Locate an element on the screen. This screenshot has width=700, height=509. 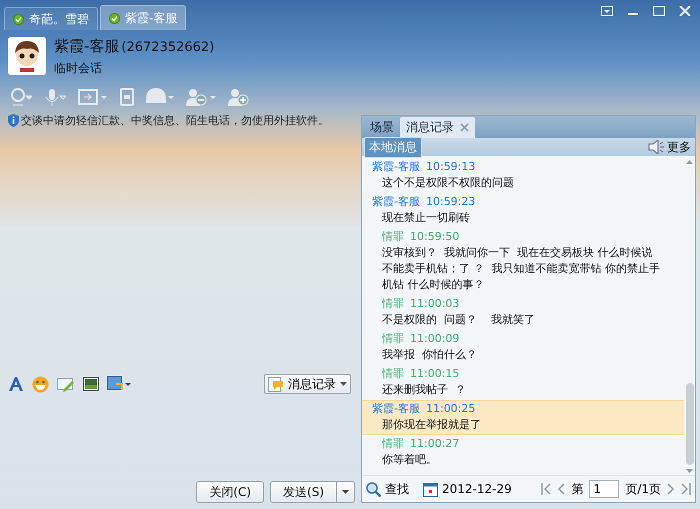
tablet-icon is located at coordinates (127, 97).